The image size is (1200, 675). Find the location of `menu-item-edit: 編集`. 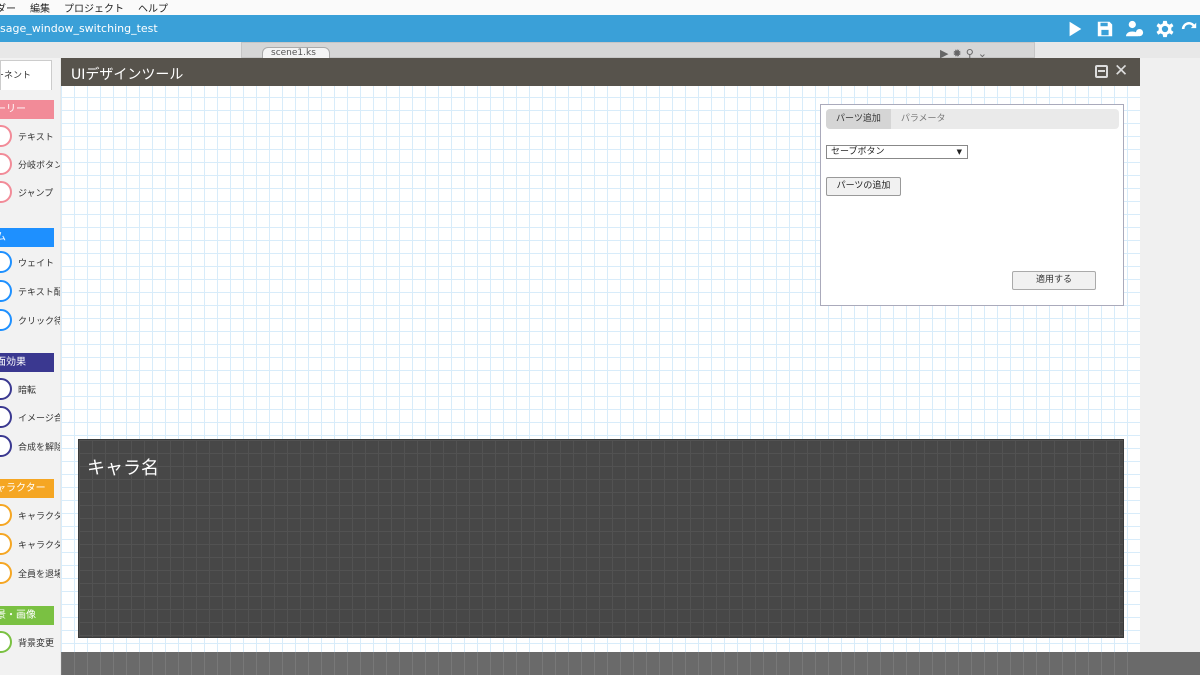

menu-item-edit: 編集 is located at coordinates (40, 7).